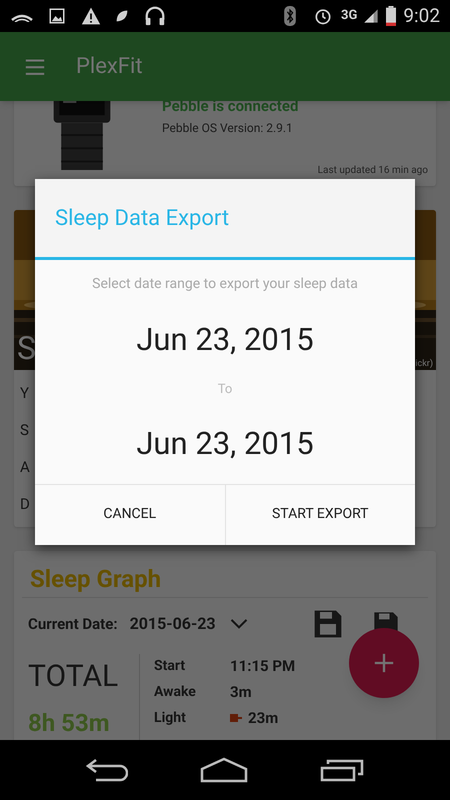  Describe the element at coordinates (225, 284) in the screenshot. I see `dialog-subtitle: Select date range to export your sleep data` at that location.